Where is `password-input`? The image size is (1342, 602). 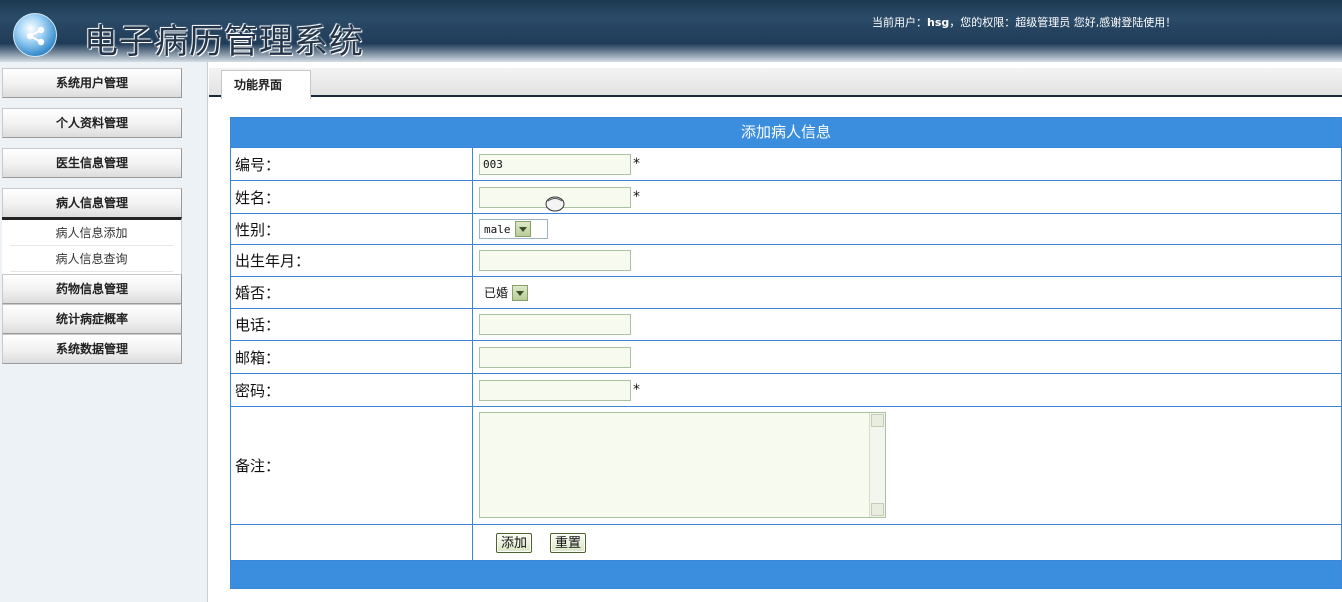 password-input is located at coordinates (555, 390).